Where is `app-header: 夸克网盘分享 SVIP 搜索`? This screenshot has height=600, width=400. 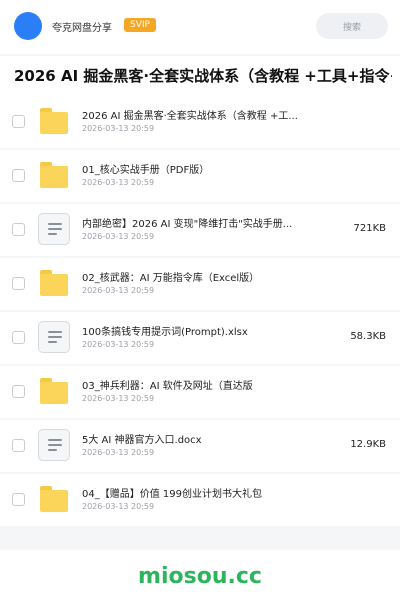 app-header: 夸克网盘分享 SVIP 搜索 is located at coordinates (200, 27).